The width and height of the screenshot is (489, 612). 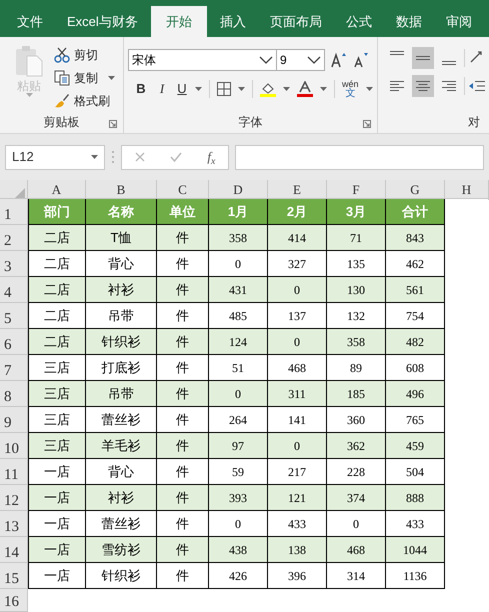 I want to click on table-cell: 三店, so click(x=57, y=394).